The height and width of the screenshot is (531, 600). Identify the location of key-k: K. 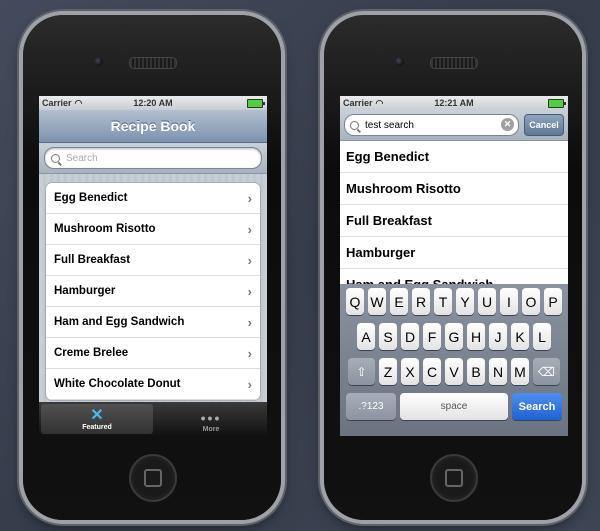
(520, 336).